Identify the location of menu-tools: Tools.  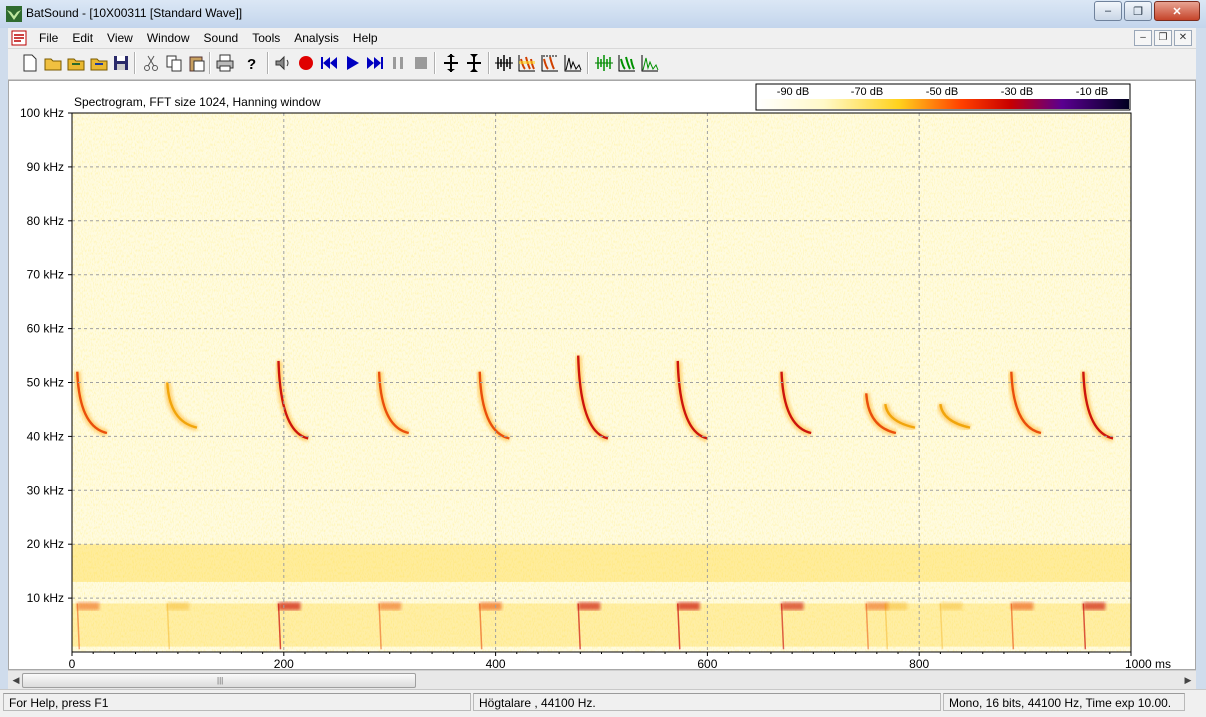
(266, 38).